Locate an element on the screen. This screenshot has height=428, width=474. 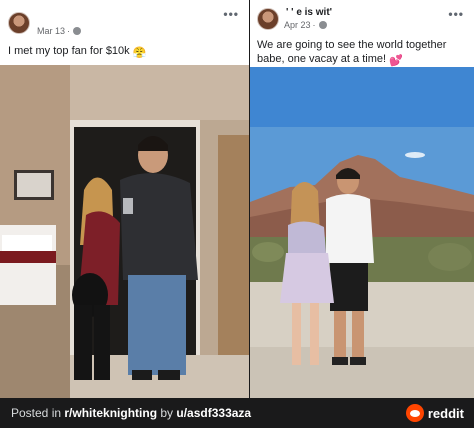
post-meta: Mar 13 · is located at coordinates (59, 31).